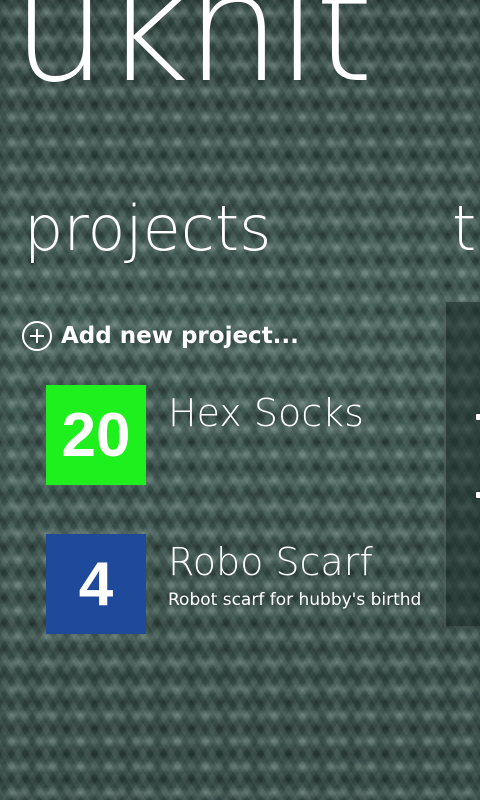 The height and width of the screenshot is (800, 480). Describe the element at coordinates (148, 229) in the screenshot. I see `pivot-header-projects: projects` at that location.